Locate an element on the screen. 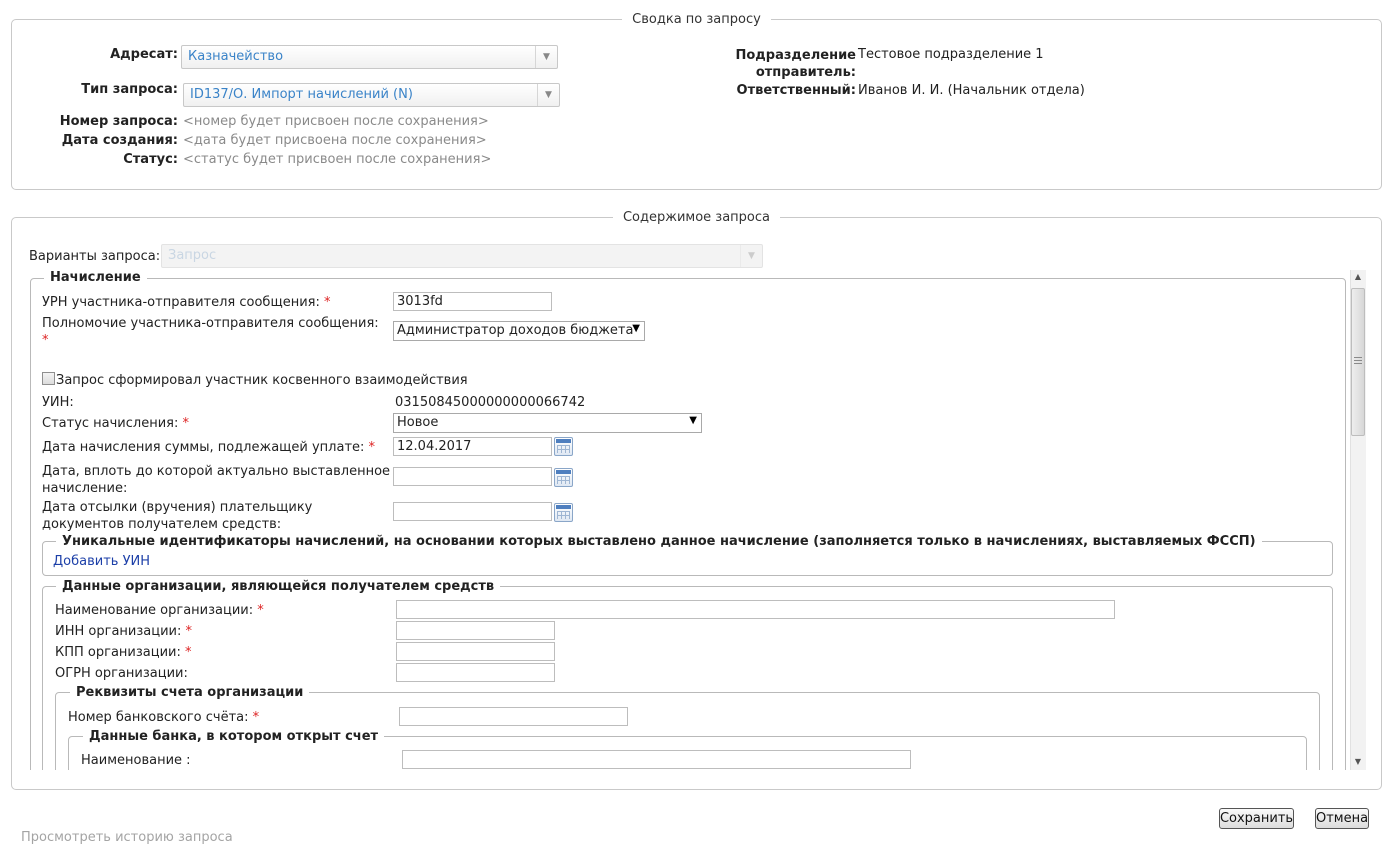  org-inn-label: ИНН организации: * is located at coordinates (124, 631).